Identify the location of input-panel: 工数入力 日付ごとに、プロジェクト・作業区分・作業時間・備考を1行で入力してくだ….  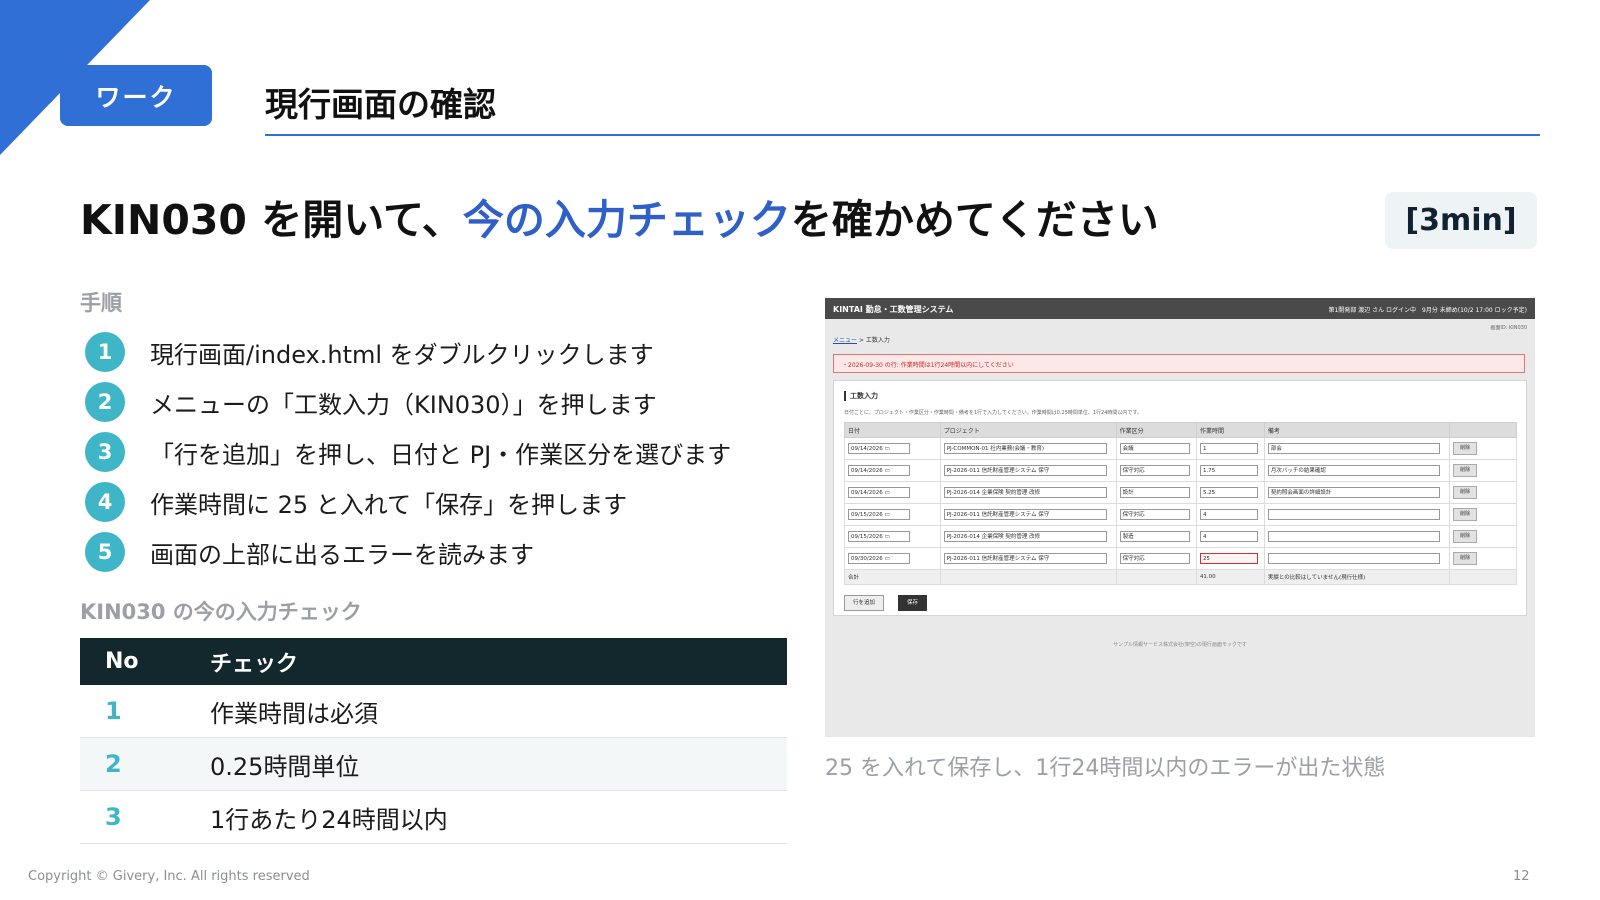
(1180, 498).